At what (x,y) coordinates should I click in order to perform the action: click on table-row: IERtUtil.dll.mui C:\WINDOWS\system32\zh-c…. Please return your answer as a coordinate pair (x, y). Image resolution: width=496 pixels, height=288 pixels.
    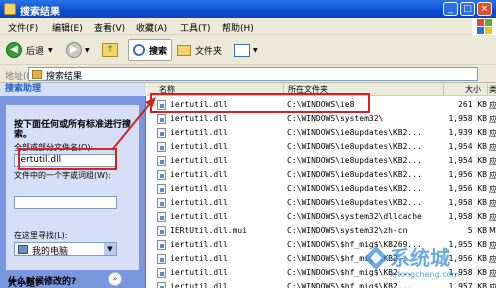
    Looking at the image, I should click on (321, 231).